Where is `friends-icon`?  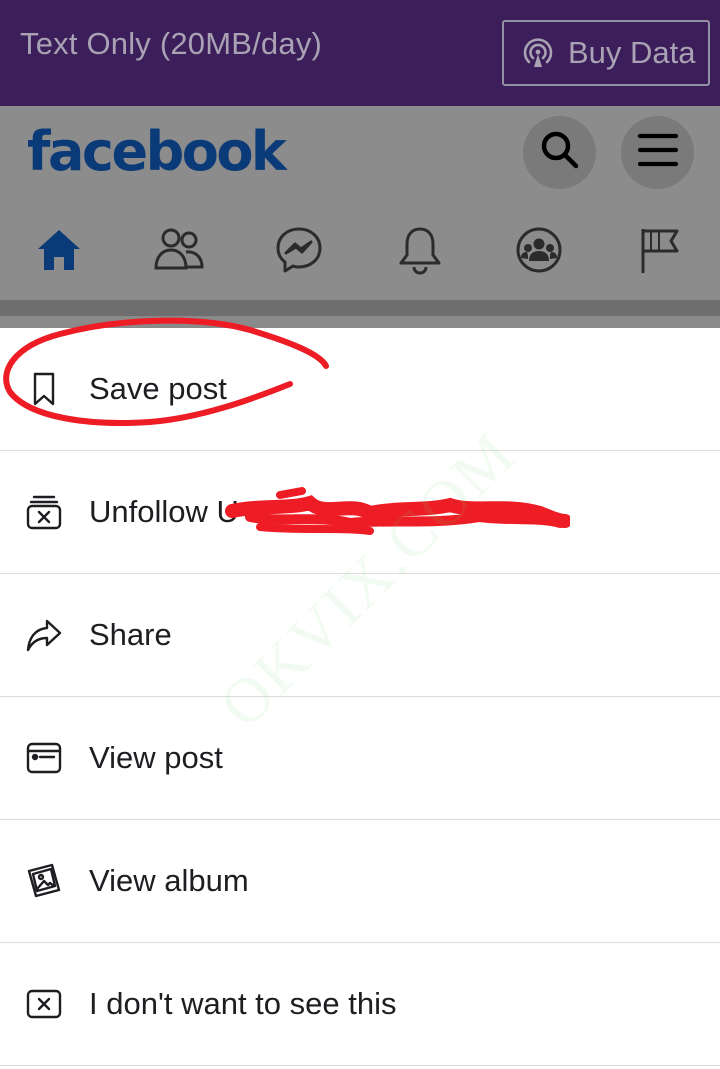 friends-icon is located at coordinates (179, 252).